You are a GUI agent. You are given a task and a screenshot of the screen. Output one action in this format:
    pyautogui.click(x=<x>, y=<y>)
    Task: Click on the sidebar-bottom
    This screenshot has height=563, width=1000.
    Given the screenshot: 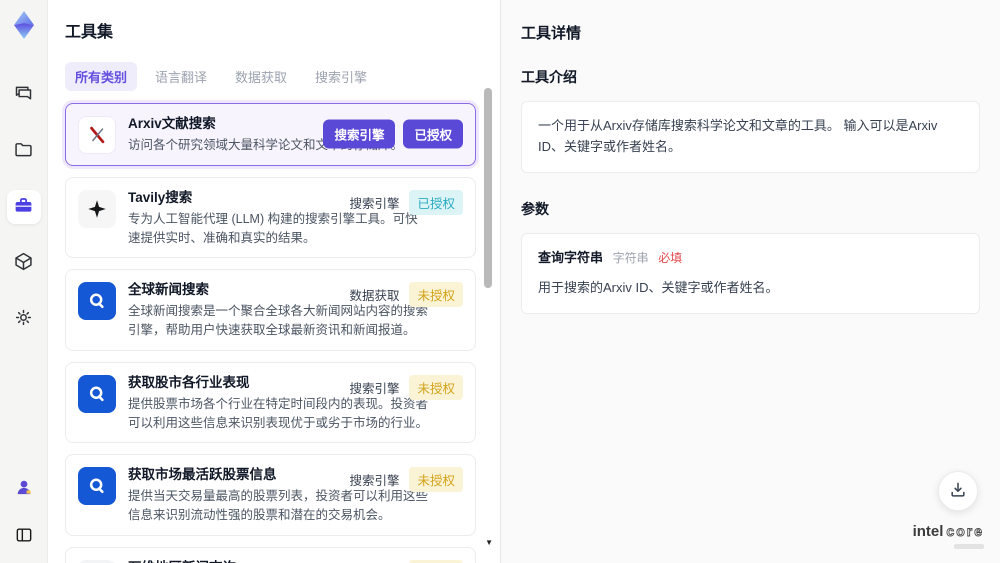 What is the action you would take?
    pyautogui.click(x=24, y=512)
    